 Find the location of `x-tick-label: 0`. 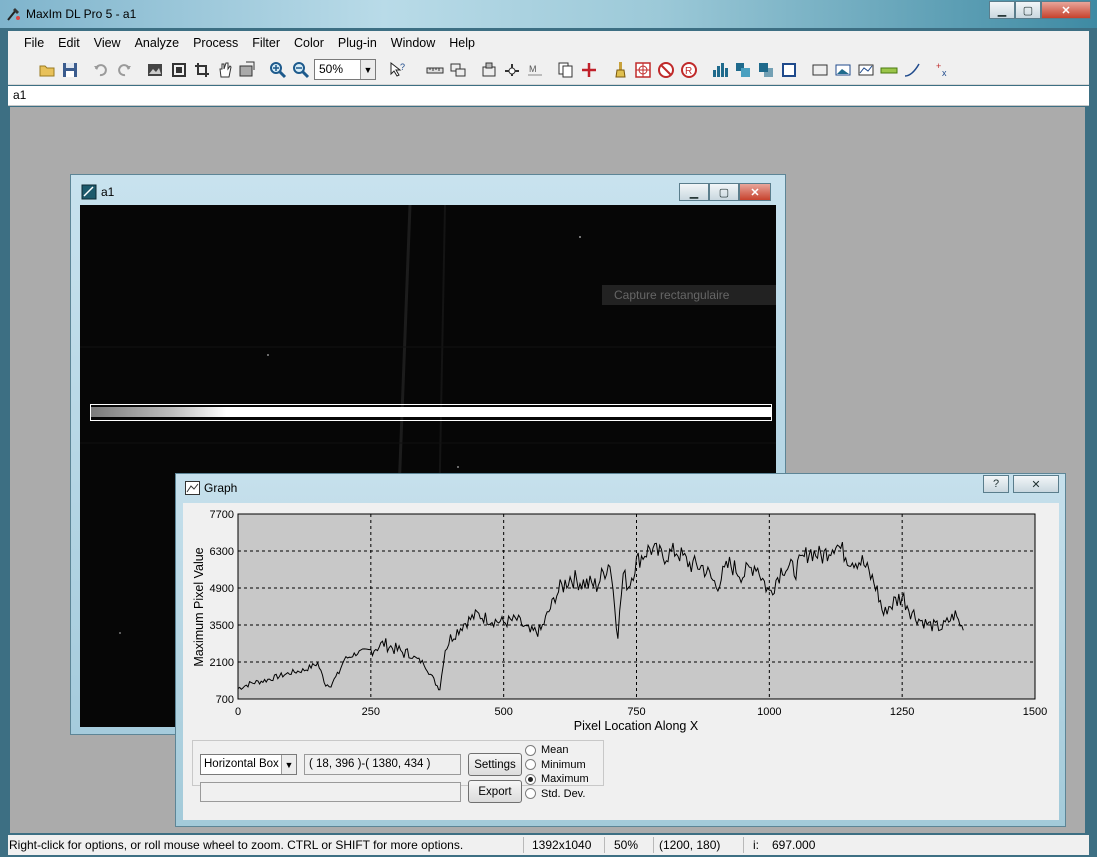

x-tick-label: 0 is located at coordinates (238, 712).